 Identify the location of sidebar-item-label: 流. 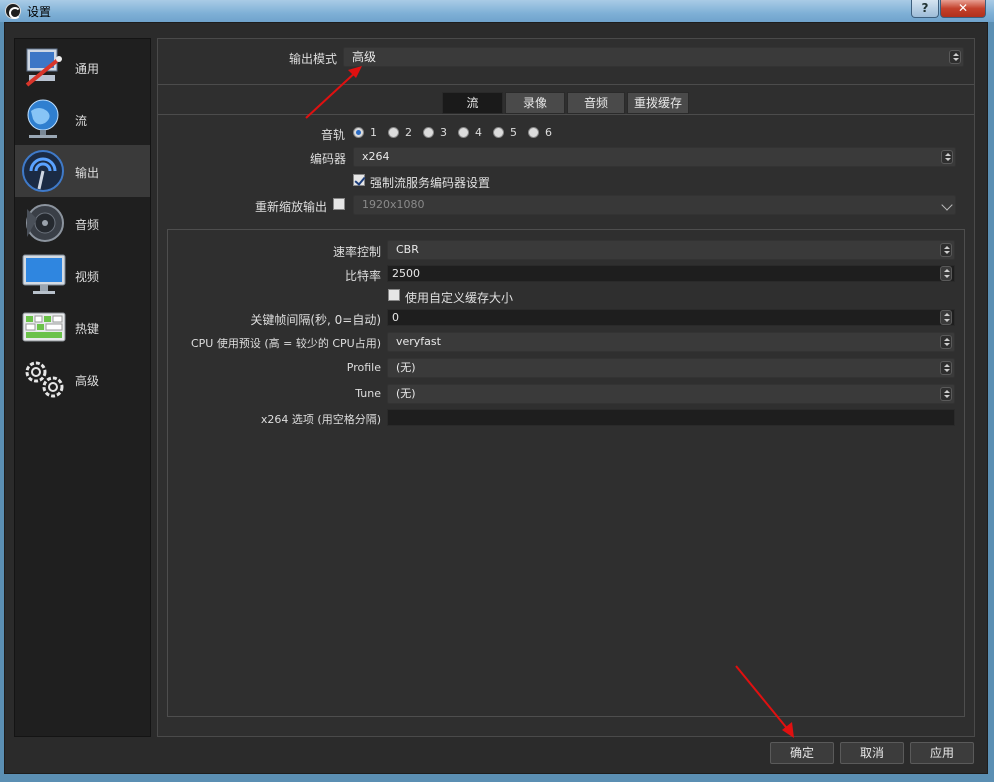
(81, 121).